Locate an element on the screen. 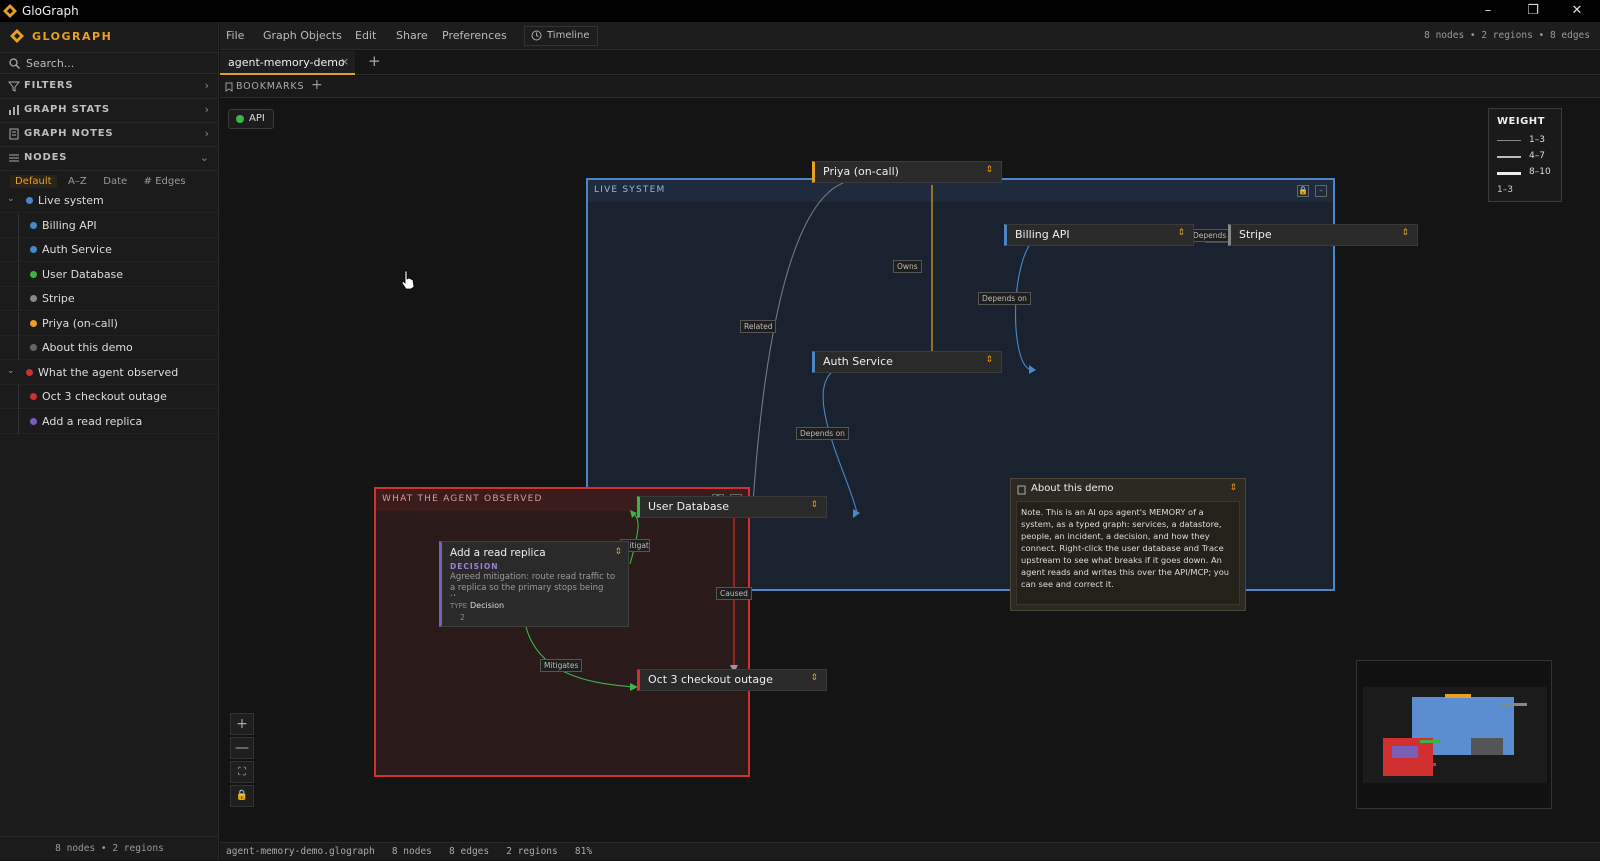 The height and width of the screenshot is (861, 1600). menu-preferences: Preferences is located at coordinates (474, 35).